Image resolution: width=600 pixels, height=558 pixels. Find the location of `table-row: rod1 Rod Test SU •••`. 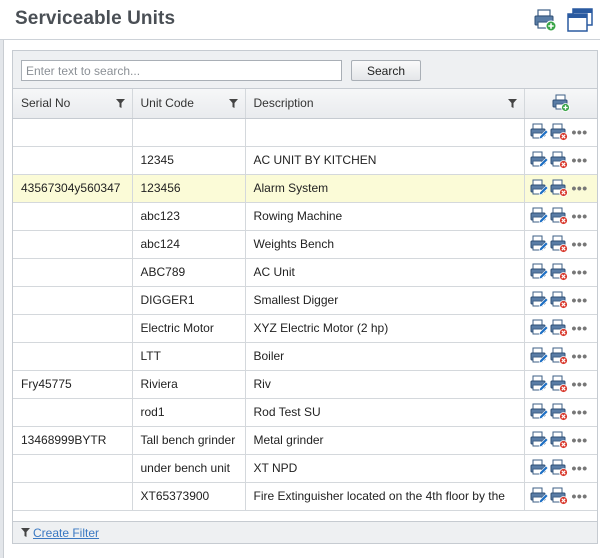

table-row: rod1 Rod Test SU ••• is located at coordinates (305, 412).